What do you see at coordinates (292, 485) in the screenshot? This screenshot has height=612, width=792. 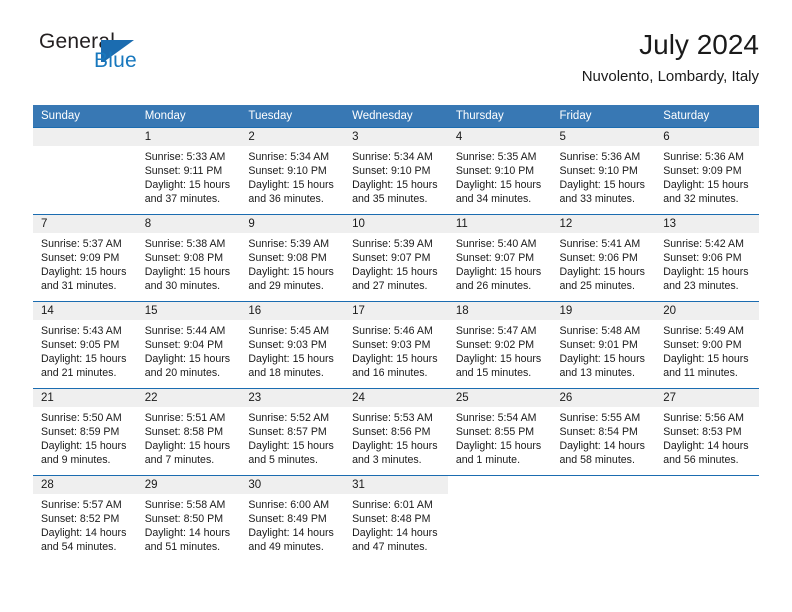 I see `day-number: 30` at bounding box center [292, 485].